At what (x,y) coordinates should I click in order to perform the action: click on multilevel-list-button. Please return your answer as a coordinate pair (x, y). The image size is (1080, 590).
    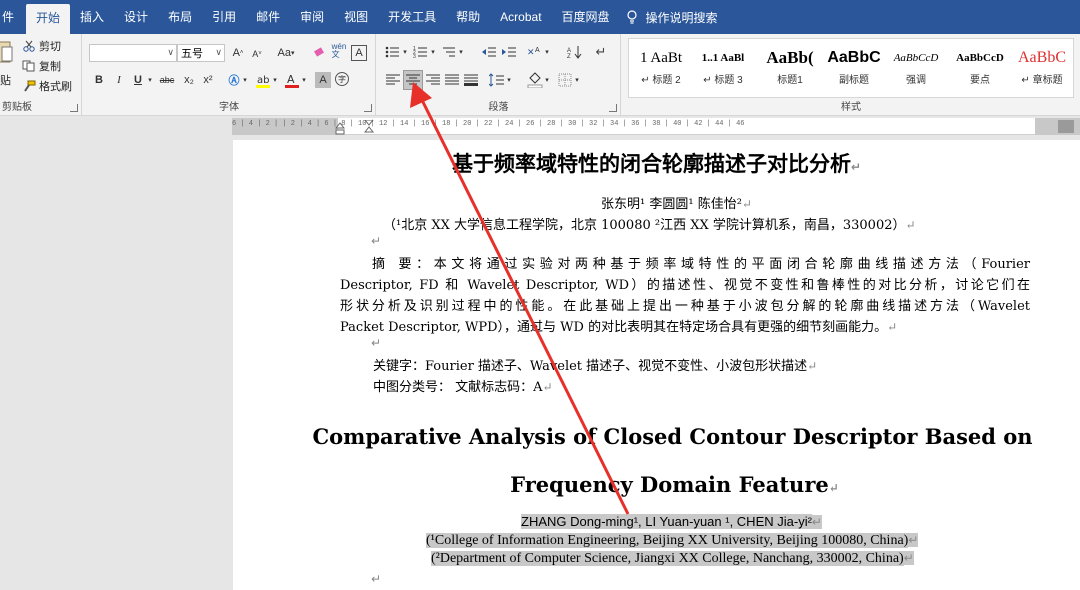
    Looking at the image, I should click on (449, 52).